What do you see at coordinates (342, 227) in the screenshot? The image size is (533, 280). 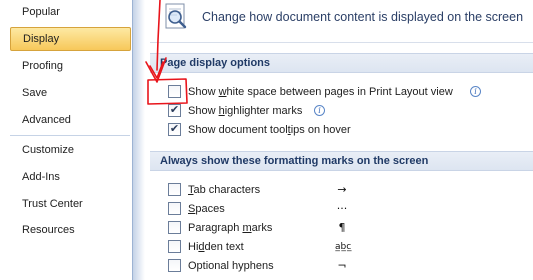 I see `paragraph-mark-symbol: ¶` at bounding box center [342, 227].